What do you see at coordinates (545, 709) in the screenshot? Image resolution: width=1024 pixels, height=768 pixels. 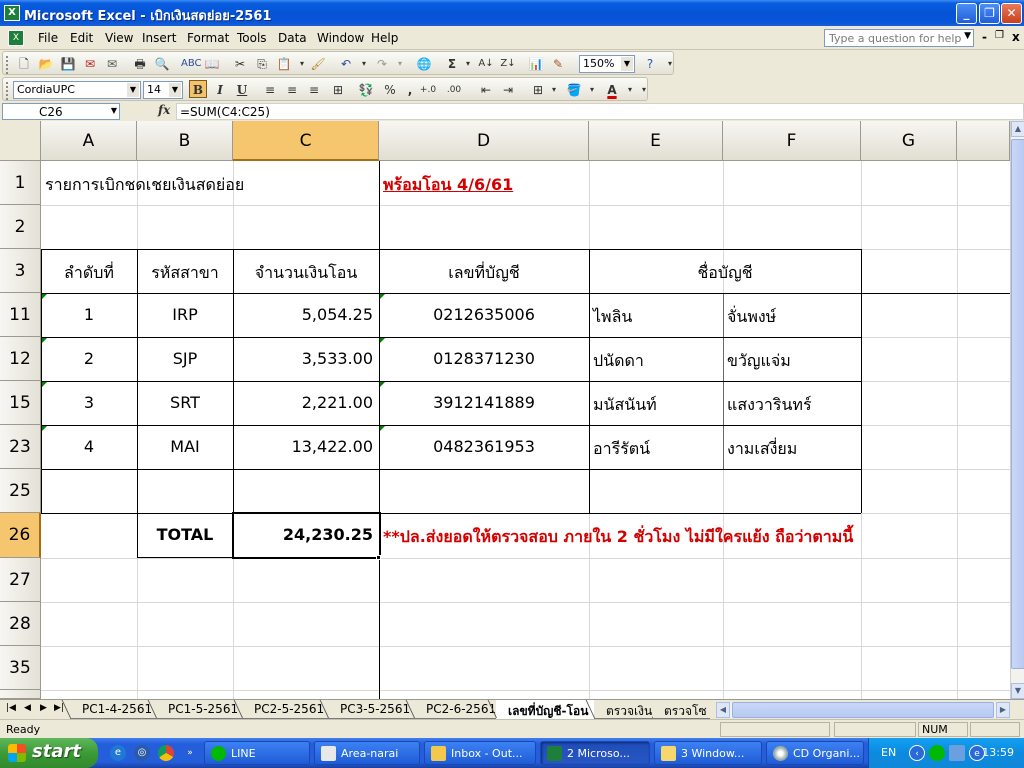 I see `sheet-tab-account-transfer: เลขที่บัญชี-โอน` at bounding box center [545, 709].